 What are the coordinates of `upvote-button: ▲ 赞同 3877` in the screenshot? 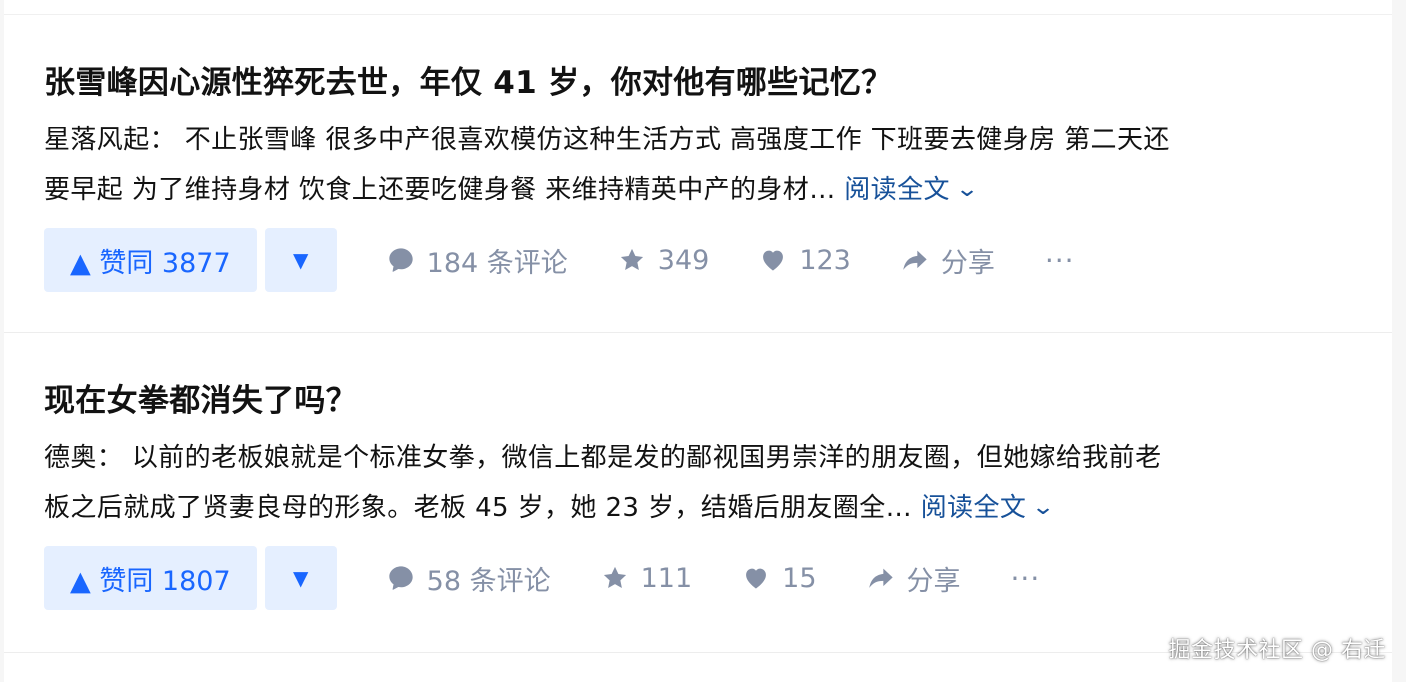 It's located at (150, 260).